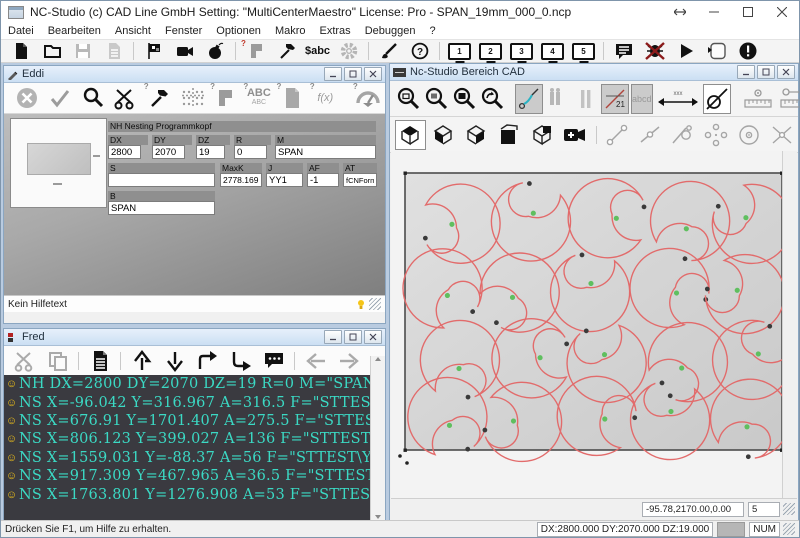 The height and width of the screenshot is (538, 800). Describe the element at coordinates (333, 74) in the screenshot. I see `eddi-minimize-button` at that location.